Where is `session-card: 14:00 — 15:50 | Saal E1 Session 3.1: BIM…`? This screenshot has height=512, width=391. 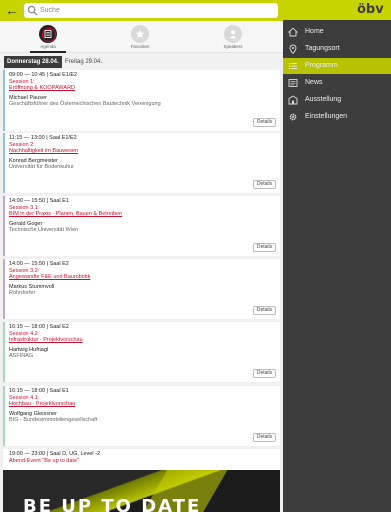 session-card: 14:00 — 15:50 | Saal E1 Session 3.1: BIM… is located at coordinates (141, 226).